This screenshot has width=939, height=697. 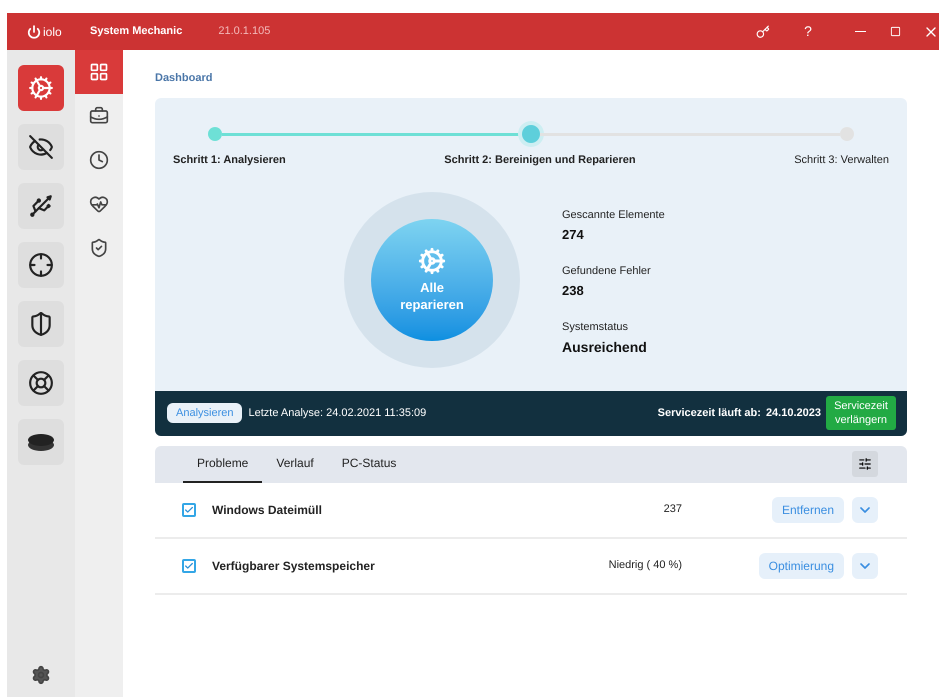 What do you see at coordinates (99, 248) in the screenshot?
I see `shield-check-icon` at bounding box center [99, 248].